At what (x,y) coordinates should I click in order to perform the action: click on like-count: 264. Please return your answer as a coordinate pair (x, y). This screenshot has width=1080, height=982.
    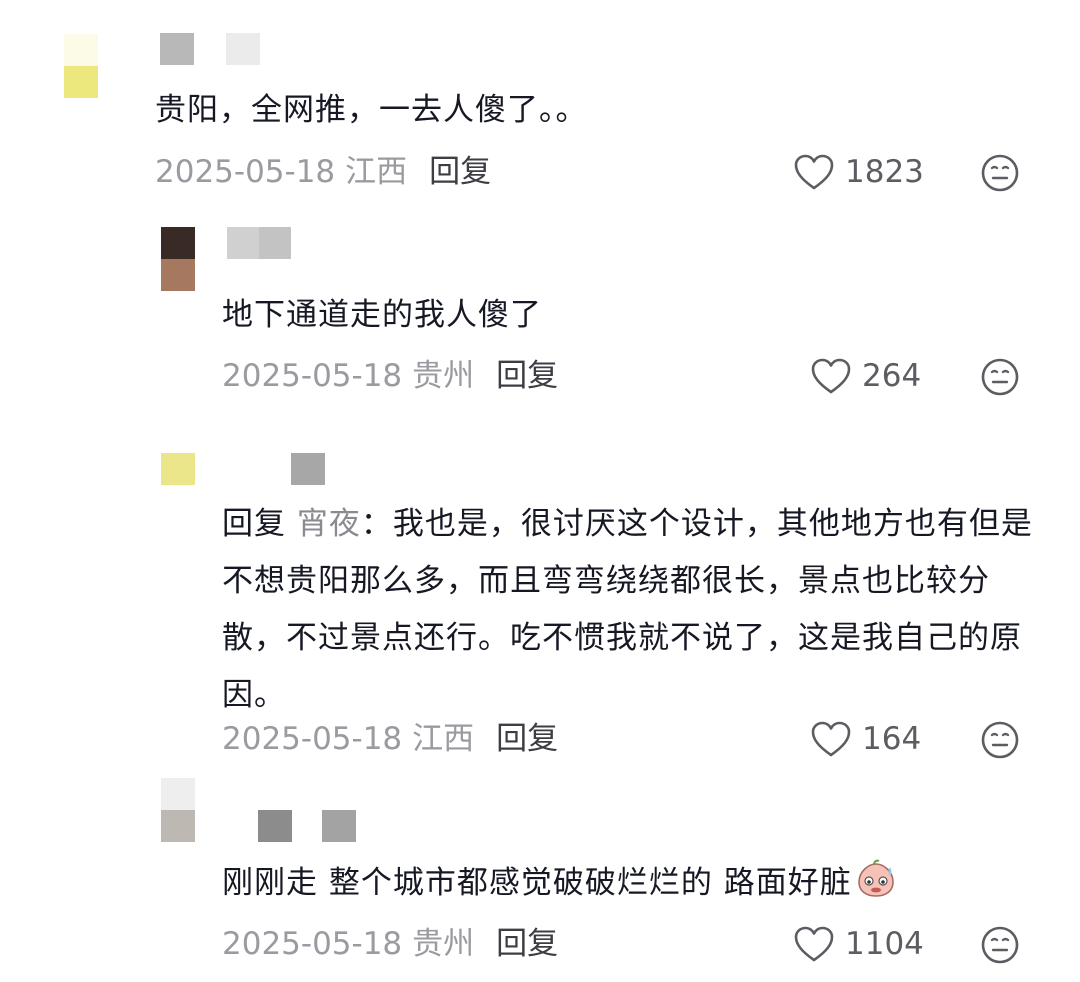
    Looking at the image, I should click on (892, 376).